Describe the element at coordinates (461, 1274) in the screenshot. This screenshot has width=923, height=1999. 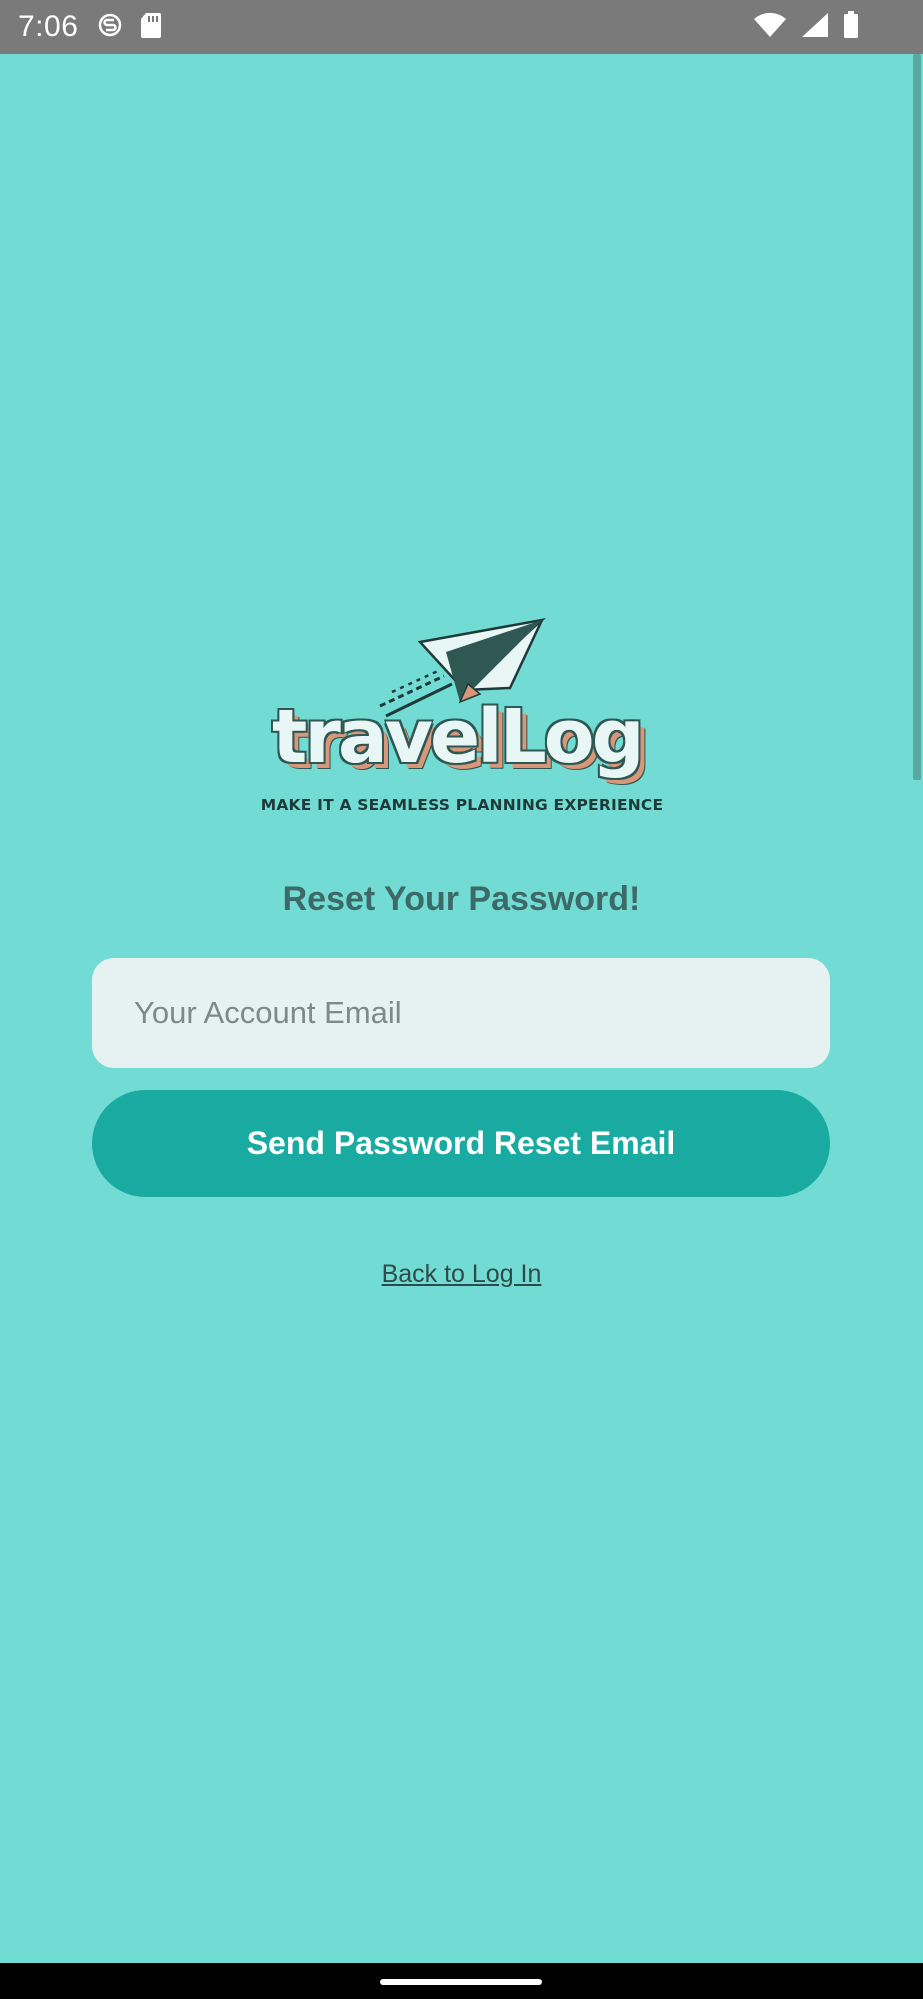
I see `back-to-login-link: Back to Log In` at that location.